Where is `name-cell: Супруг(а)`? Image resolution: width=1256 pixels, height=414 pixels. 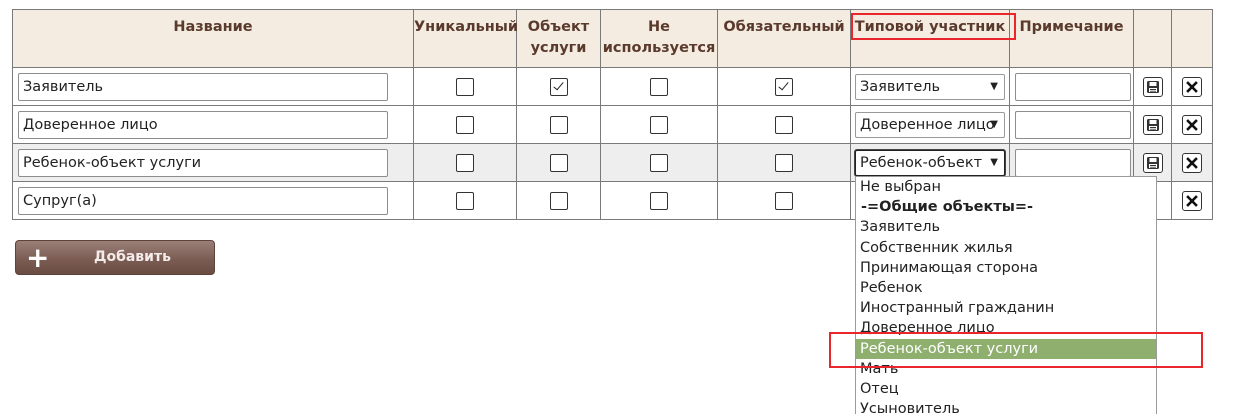 name-cell: Супруг(а) is located at coordinates (213, 200).